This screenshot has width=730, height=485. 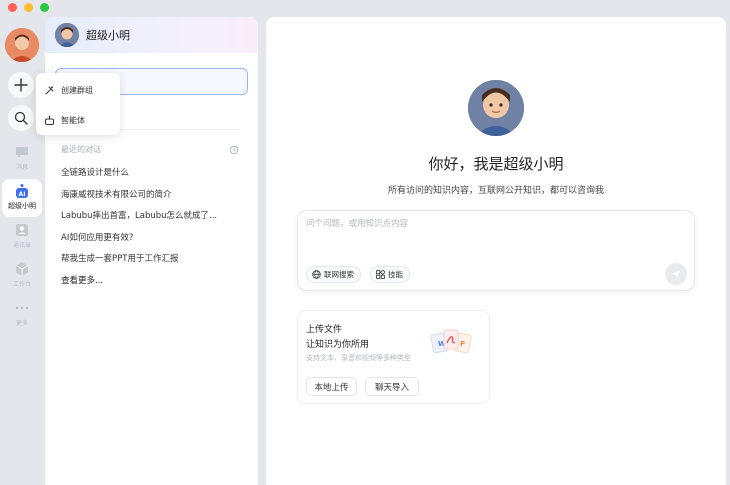 What do you see at coordinates (491, 224) in the screenshot?
I see `question-input` at bounding box center [491, 224].